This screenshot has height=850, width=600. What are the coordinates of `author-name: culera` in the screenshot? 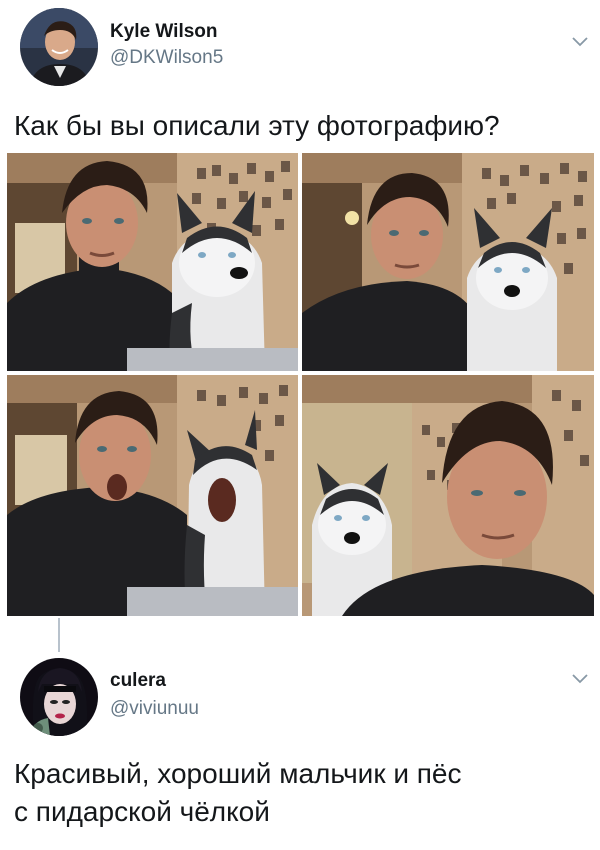 It's located at (138, 681).